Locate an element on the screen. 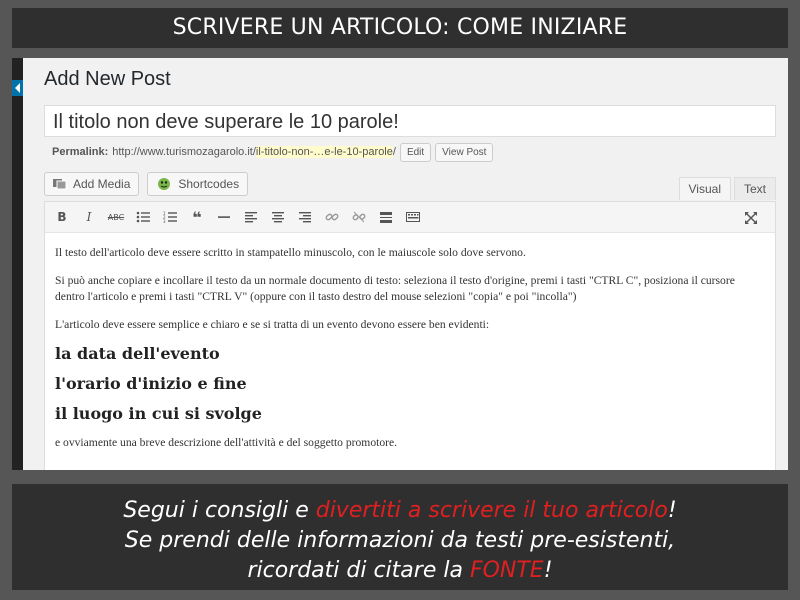  editor-toolbar: B I ABC 123 ❝ is located at coordinates (410, 217).